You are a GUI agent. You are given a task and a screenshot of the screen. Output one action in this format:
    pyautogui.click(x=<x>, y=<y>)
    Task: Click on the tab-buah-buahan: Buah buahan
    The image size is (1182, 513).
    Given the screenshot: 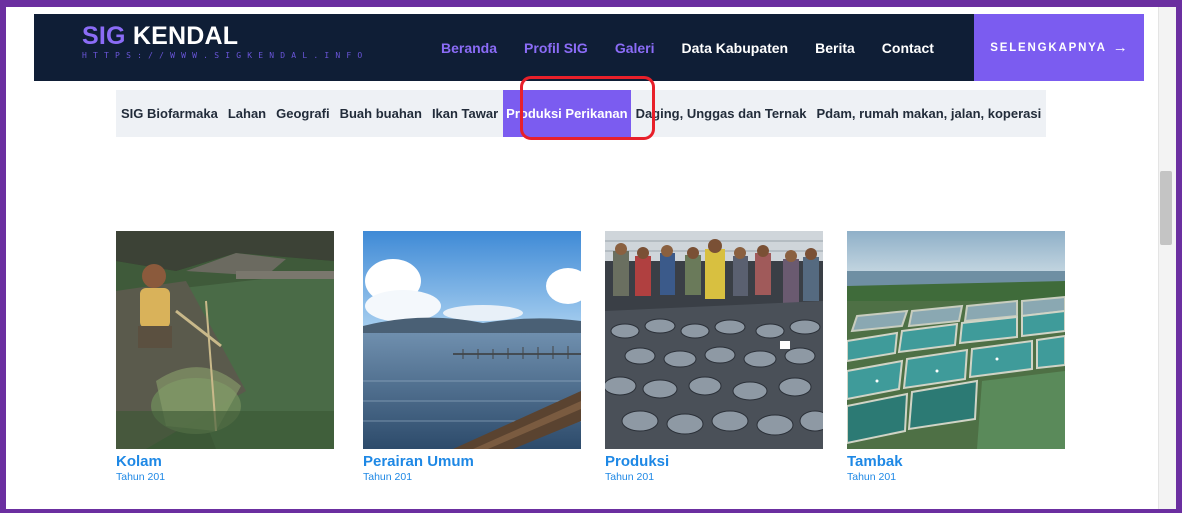 What is the action you would take?
    pyautogui.click(x=380, y=113)
    